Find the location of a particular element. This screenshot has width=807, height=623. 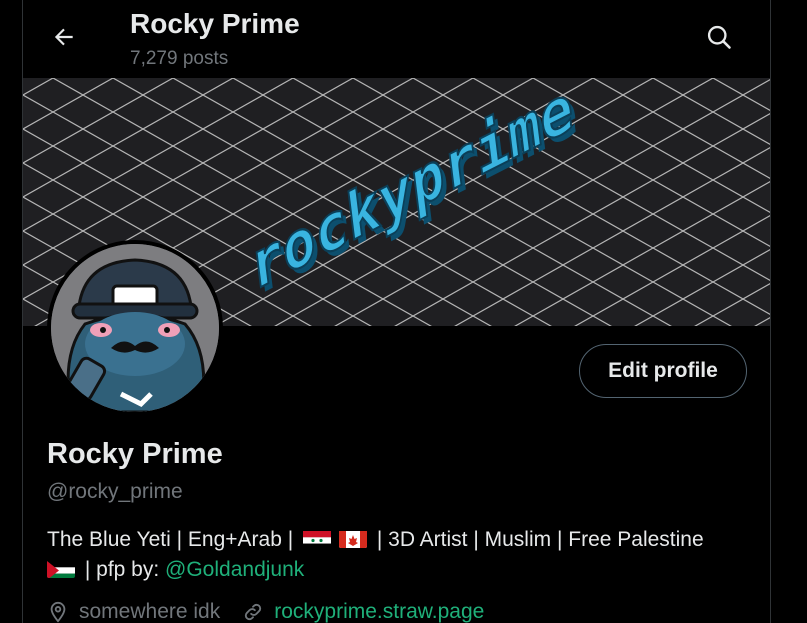

website: rockyprime.straw.page is located at coordinates (363, 611).